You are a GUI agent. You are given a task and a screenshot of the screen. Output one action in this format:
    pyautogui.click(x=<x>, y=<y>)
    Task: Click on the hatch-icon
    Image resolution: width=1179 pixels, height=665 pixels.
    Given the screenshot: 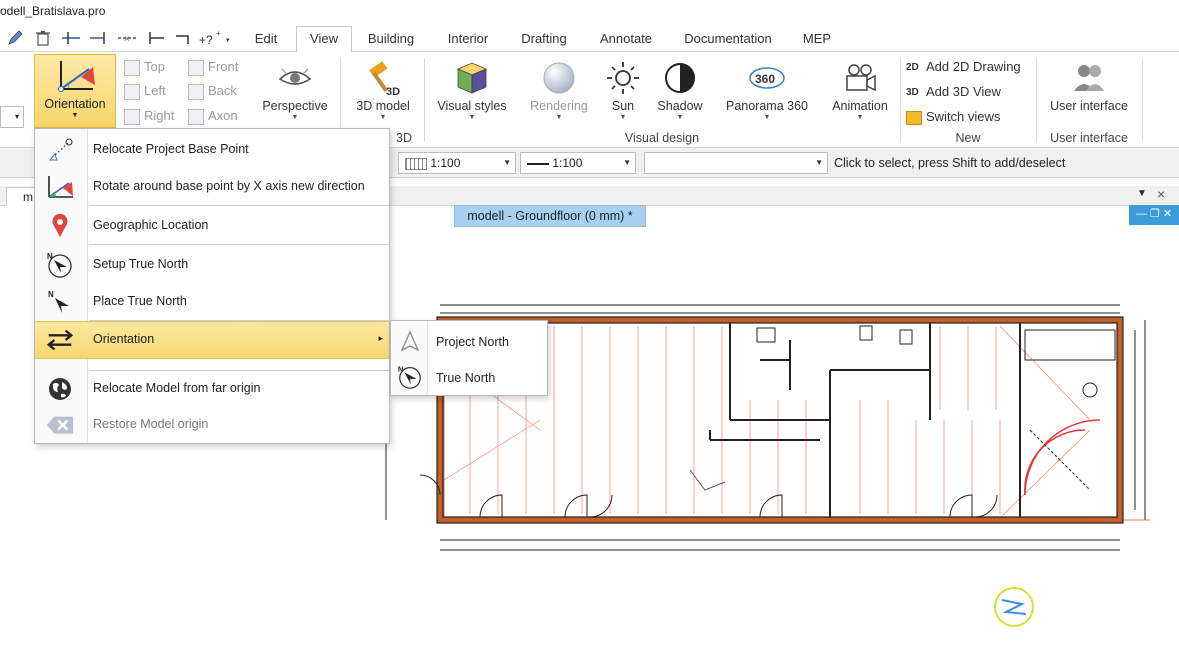 What is the action you would take?
    pyautogui.click(x=416, y=163)
    